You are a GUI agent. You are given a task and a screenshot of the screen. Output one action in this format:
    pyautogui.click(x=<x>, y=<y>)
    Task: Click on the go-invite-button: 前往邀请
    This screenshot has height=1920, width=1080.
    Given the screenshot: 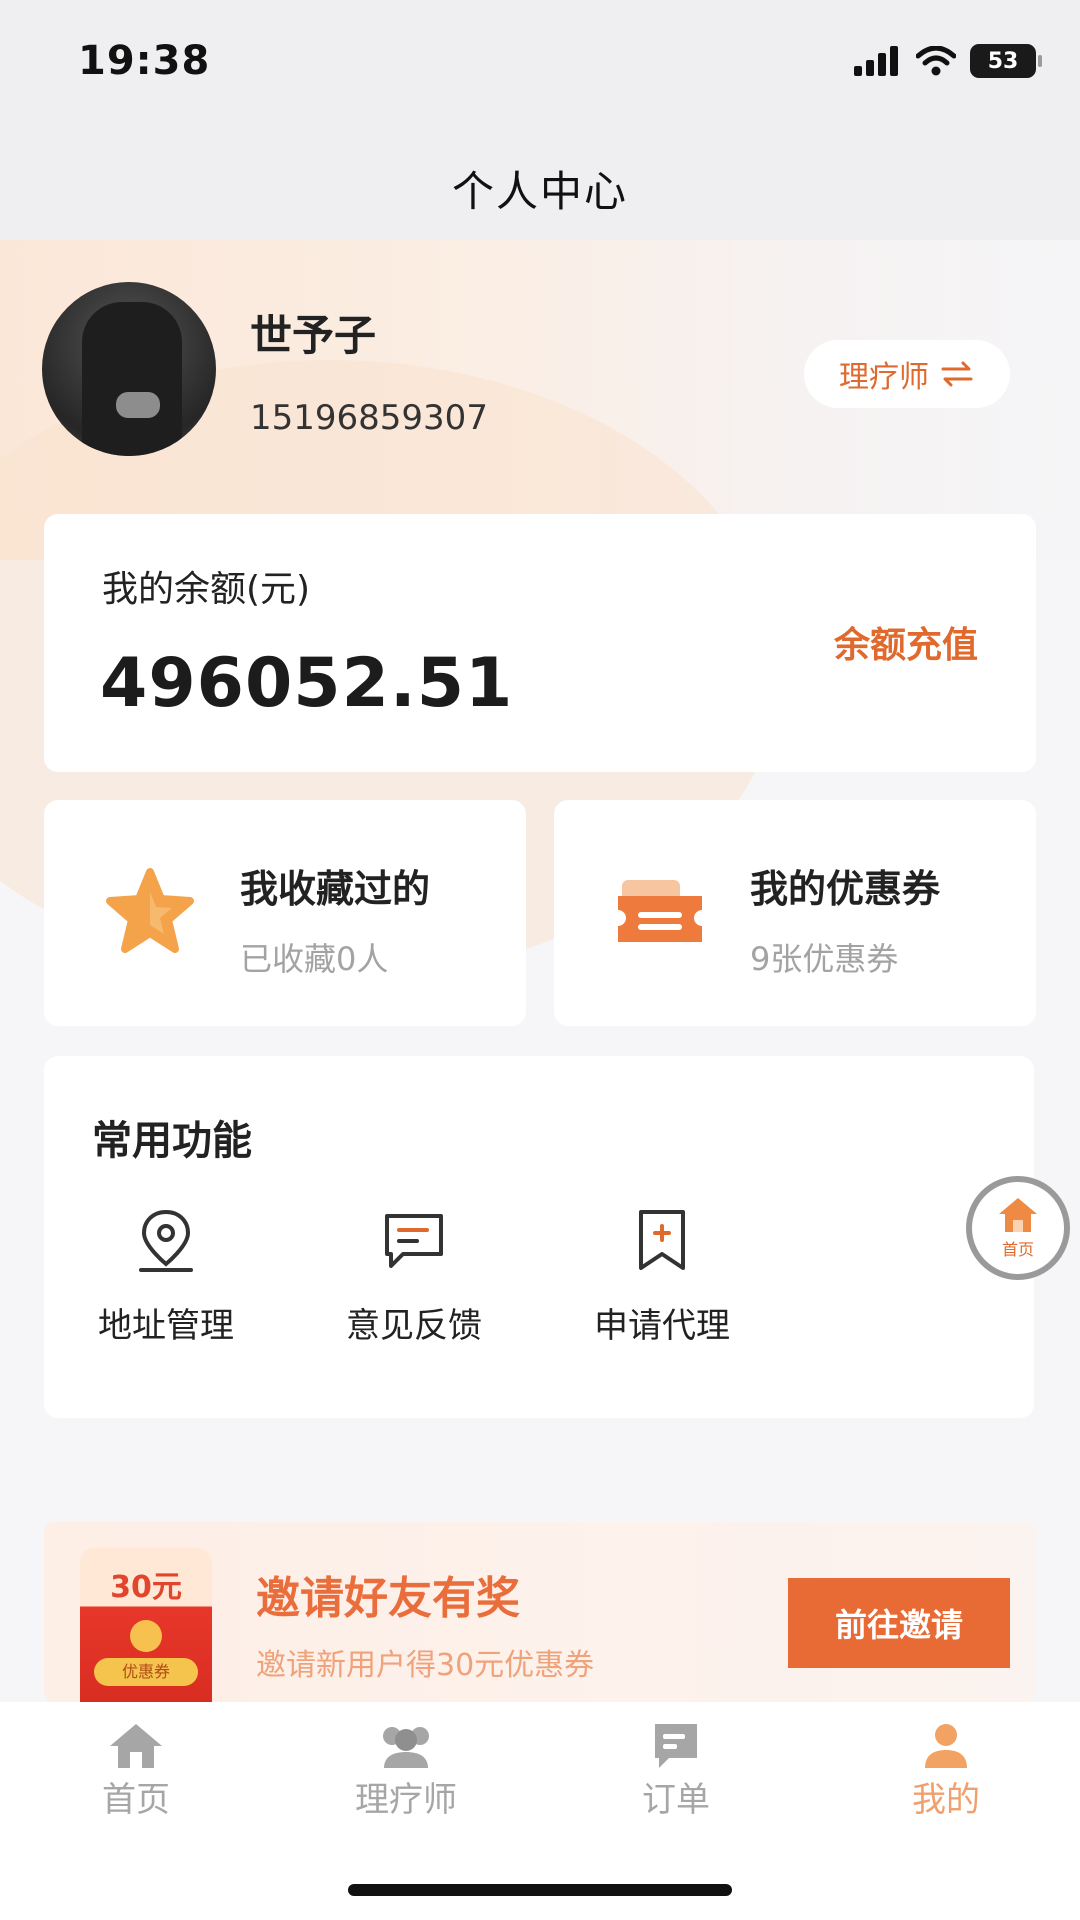 What is the action you would take?
    pyautogui.click(x=899, y=1623)
    